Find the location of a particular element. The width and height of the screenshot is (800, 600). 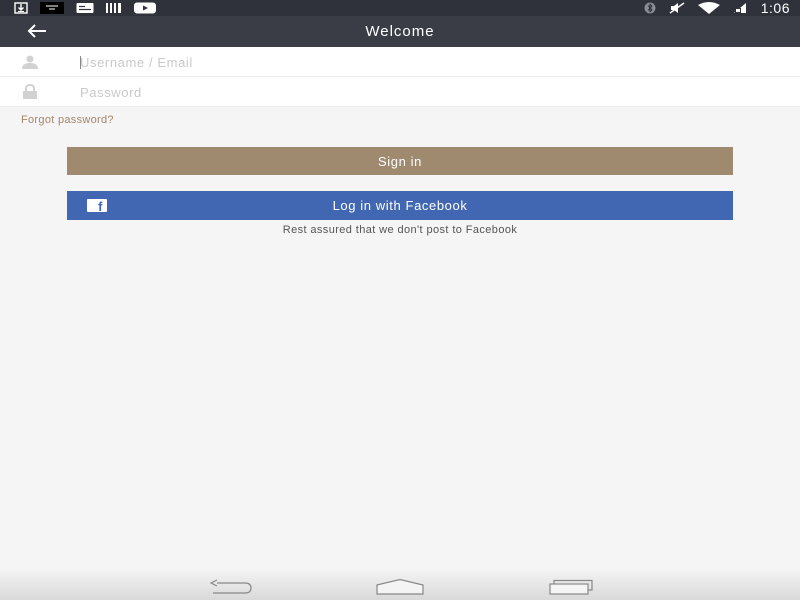

password-input is located at coordinates (430, 92).